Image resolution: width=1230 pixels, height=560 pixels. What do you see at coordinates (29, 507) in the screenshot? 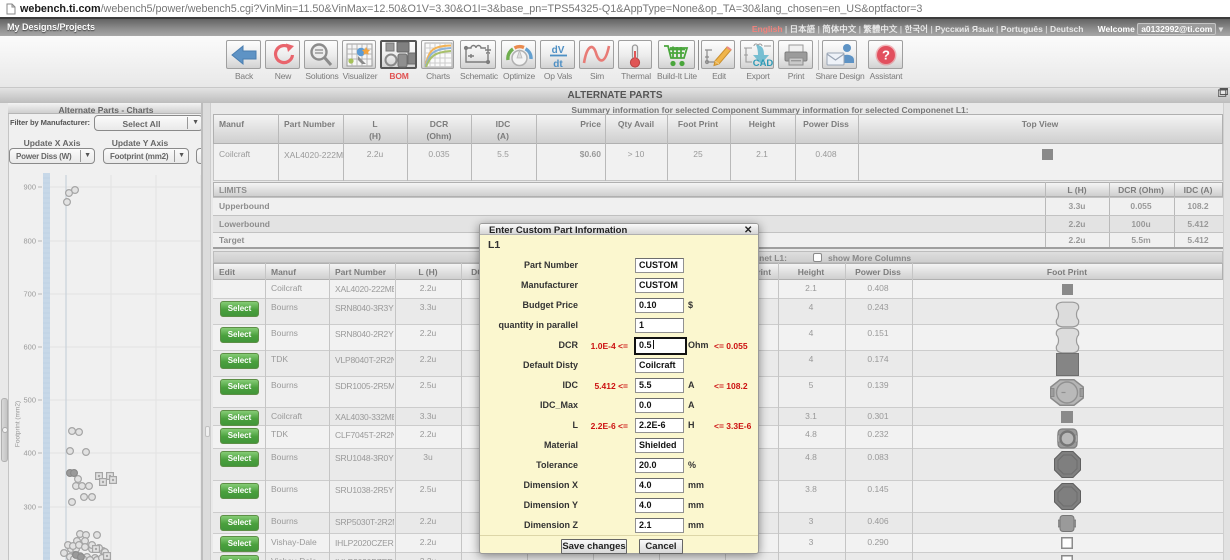
I see `svg-text: 300` at bounding box center [29, 507].